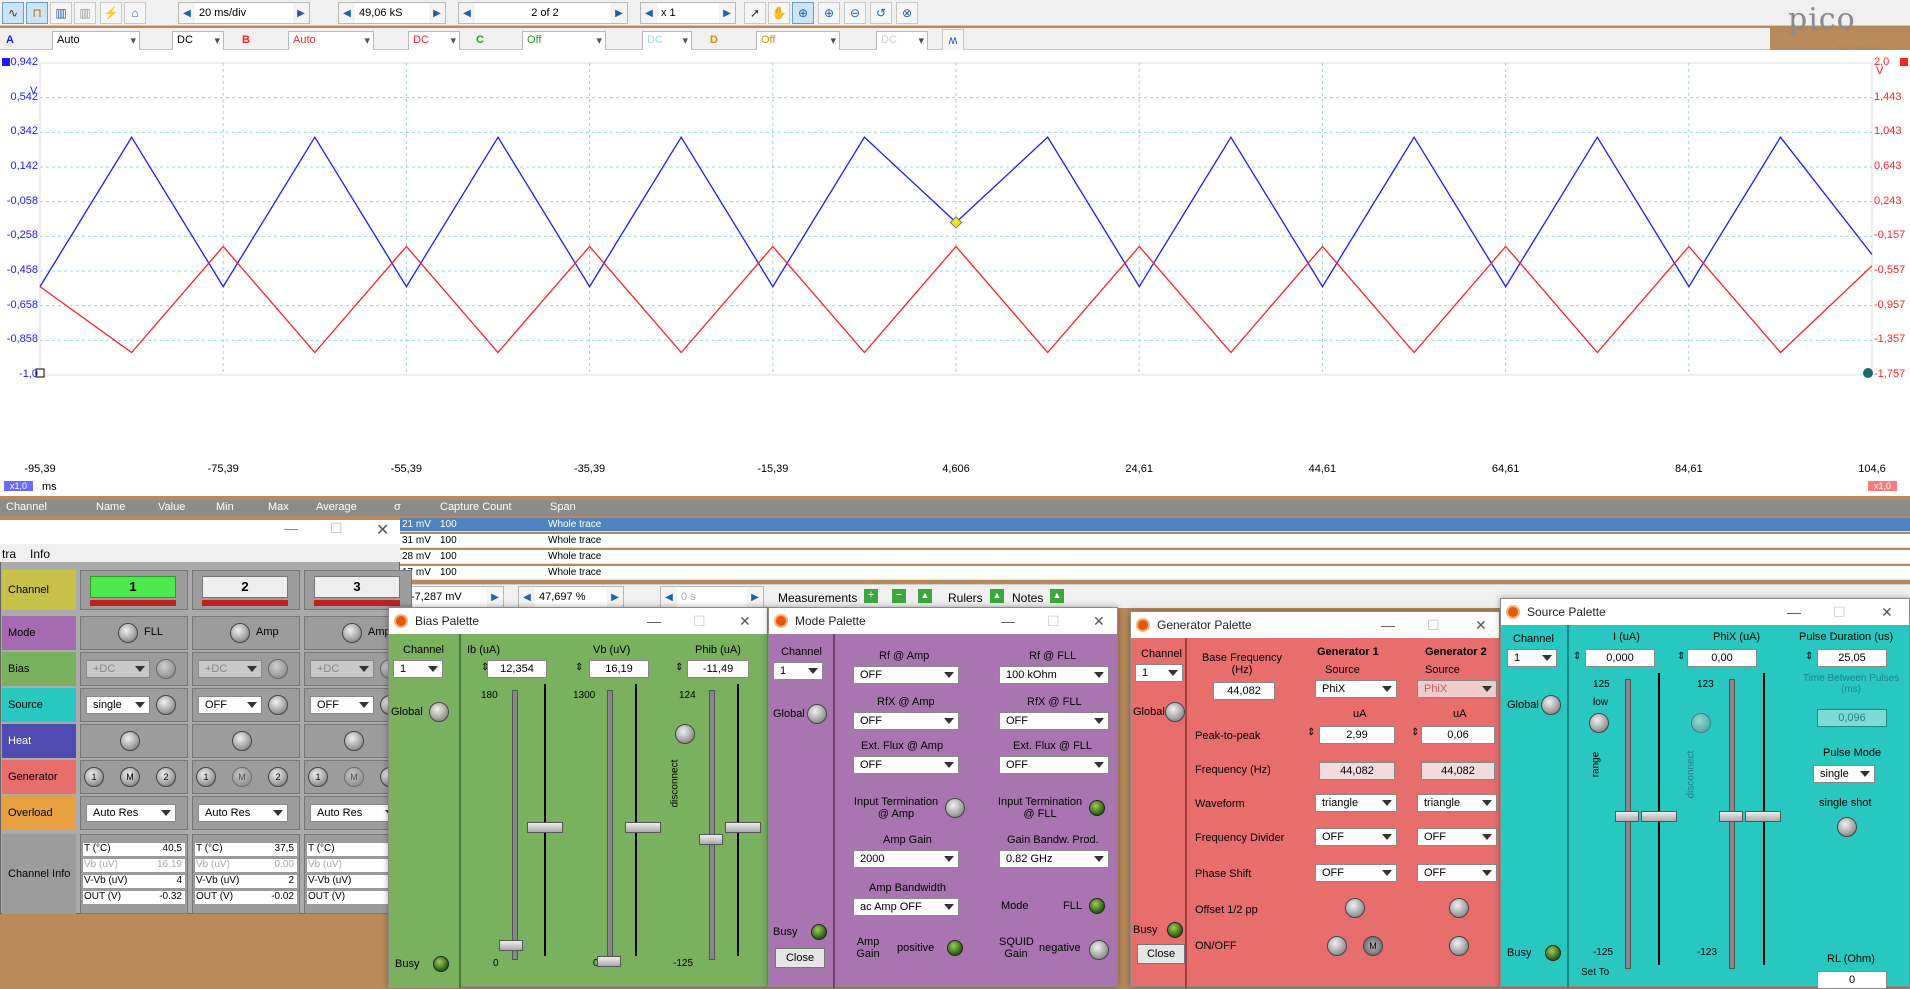  Describe the element at coordinates (798, 41) in the screenshot. I see `channel-d-range: Off` at that location.